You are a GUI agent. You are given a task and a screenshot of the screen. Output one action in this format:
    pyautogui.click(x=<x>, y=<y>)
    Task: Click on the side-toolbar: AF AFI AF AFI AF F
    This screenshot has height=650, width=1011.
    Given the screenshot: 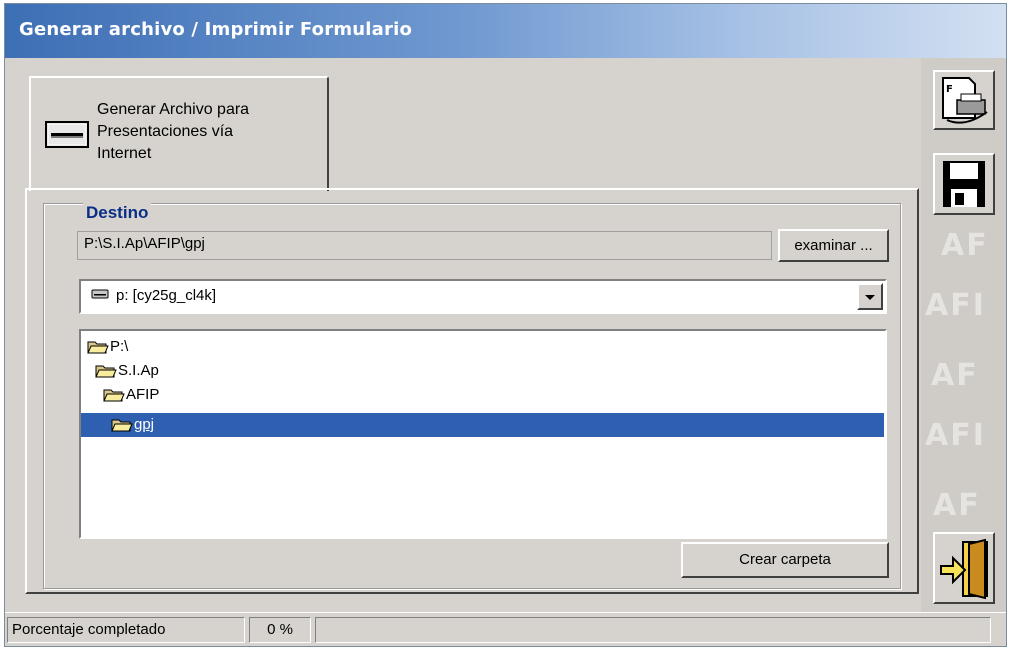 What is the action you would take?
    pyautogui.click(x=963, y=335)
    